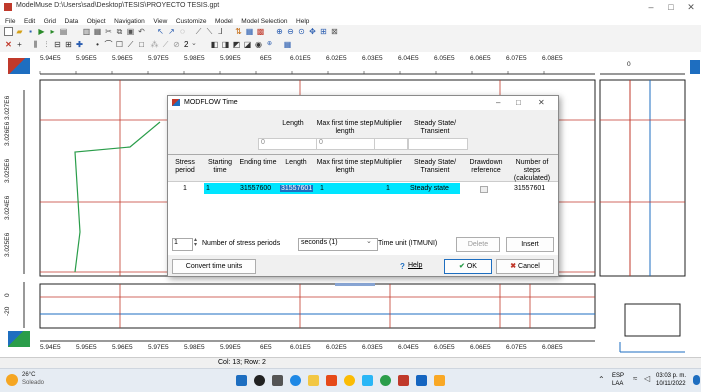 Image resolution: width=701 pixels, height=392 pixels. What do you see at coordinates (30, 31) in the screenshot?
I see `save-icon: ▪` at bounding box center [30, 31].